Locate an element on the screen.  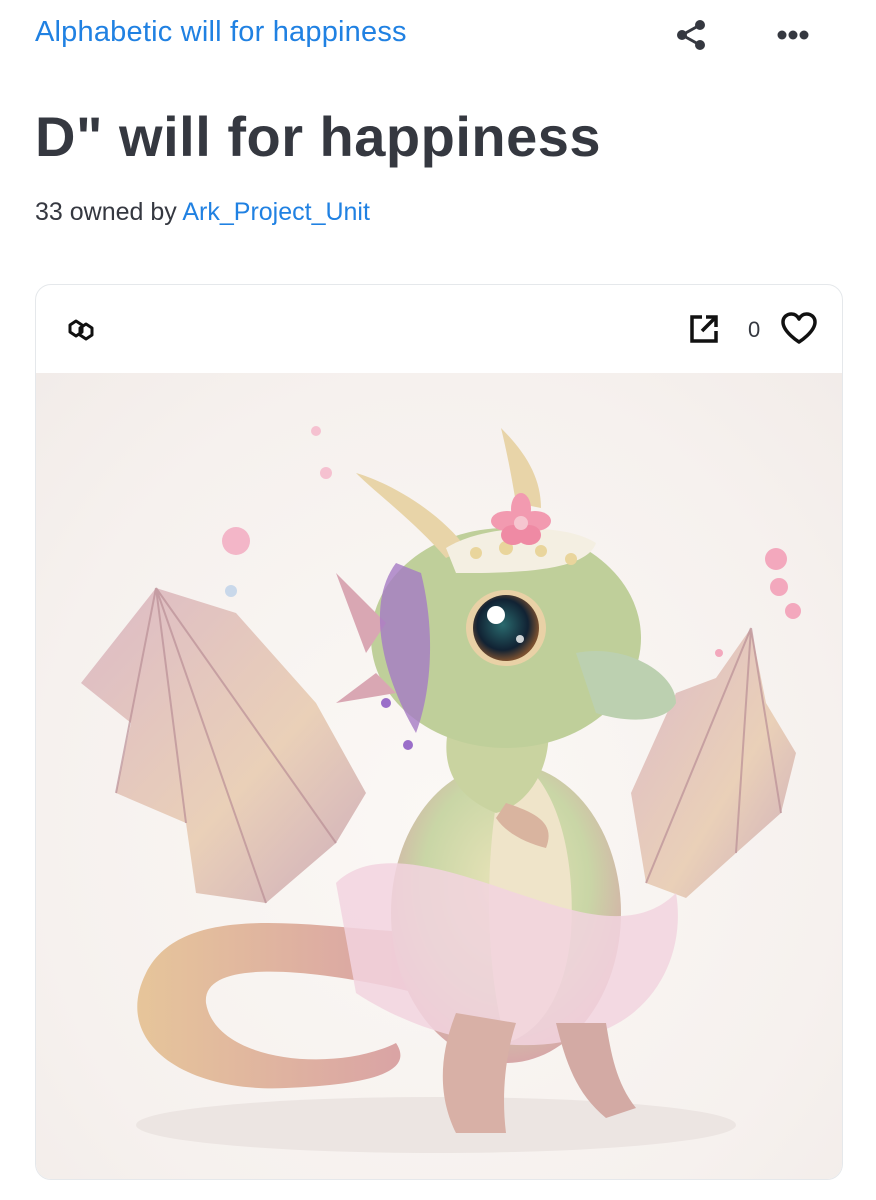
open-external-button is located at coordinates (704, 329).